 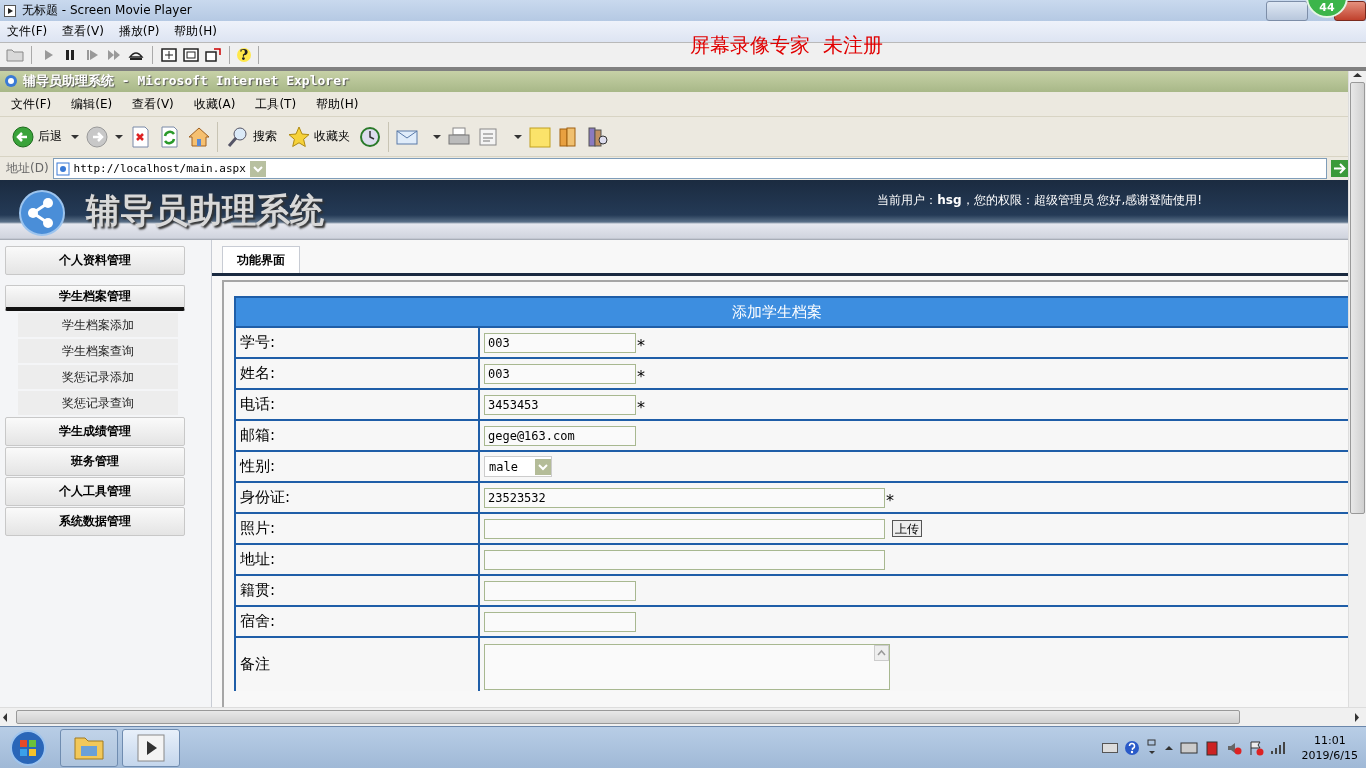 I want to click on nav-subitem: 学生档案查询, so click(x=98, y=351).